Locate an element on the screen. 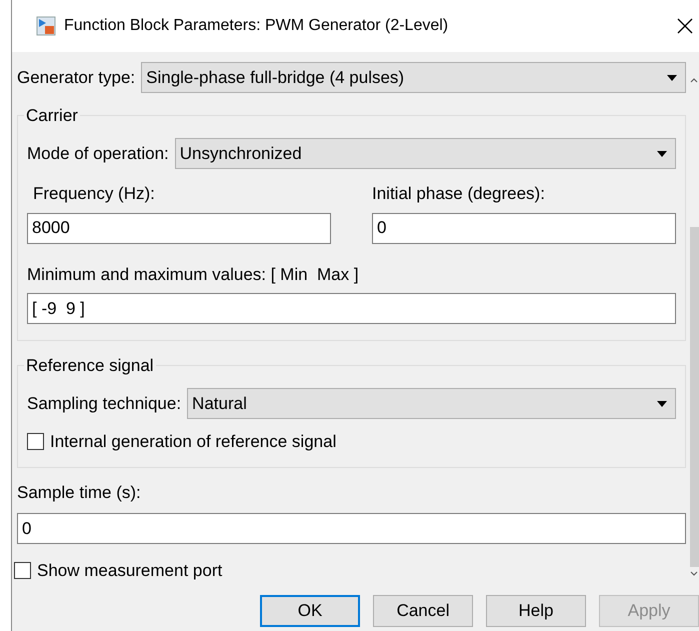 This screenshot has height=631, width=699. field-label: Sample time (s): is located at coordinates (79, 493).